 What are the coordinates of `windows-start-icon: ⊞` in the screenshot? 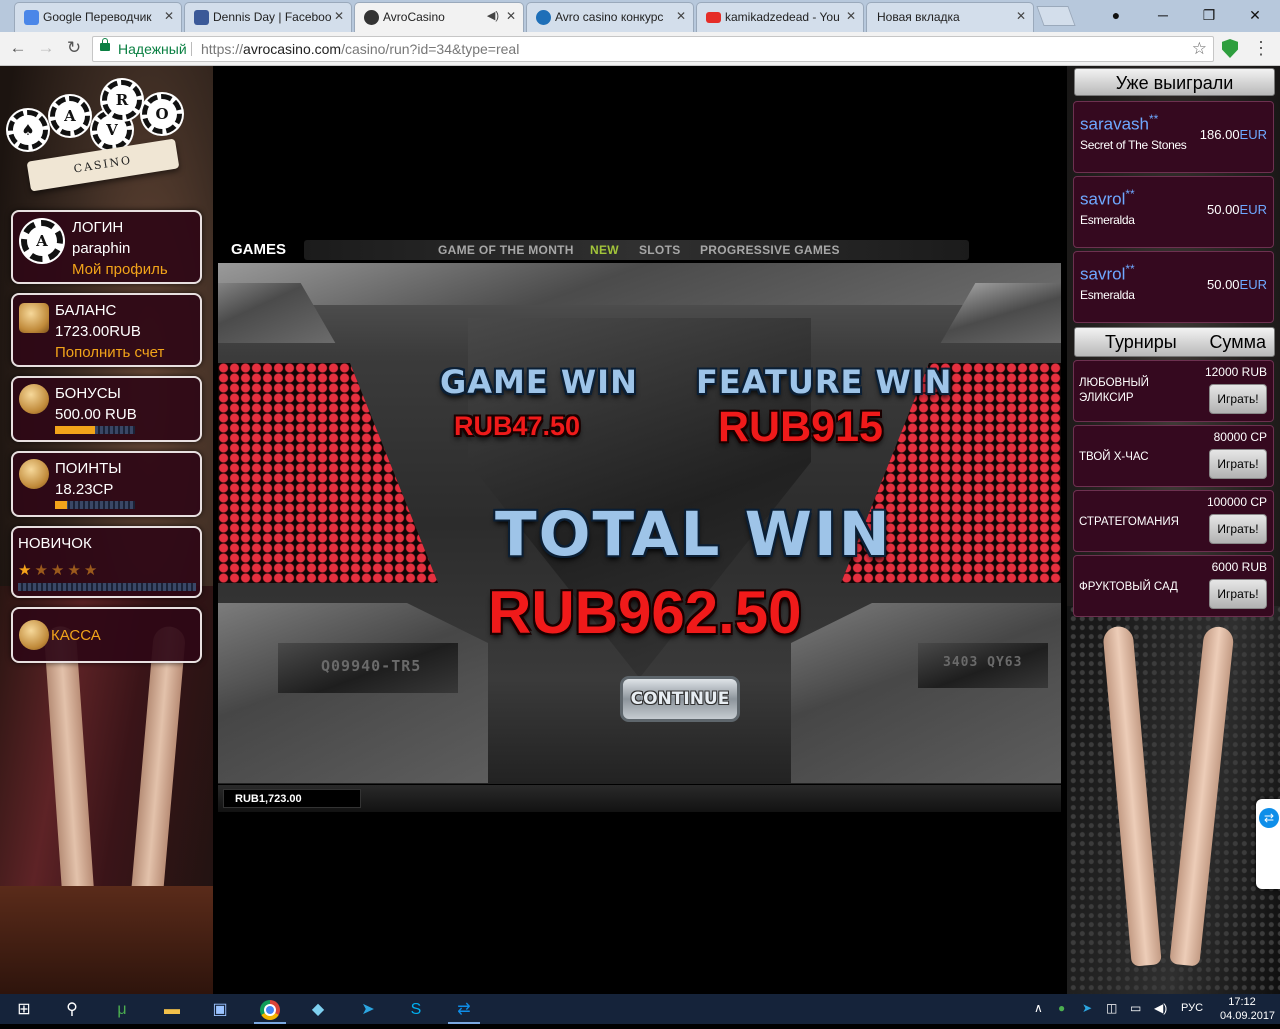 It's located at (24, 1010).